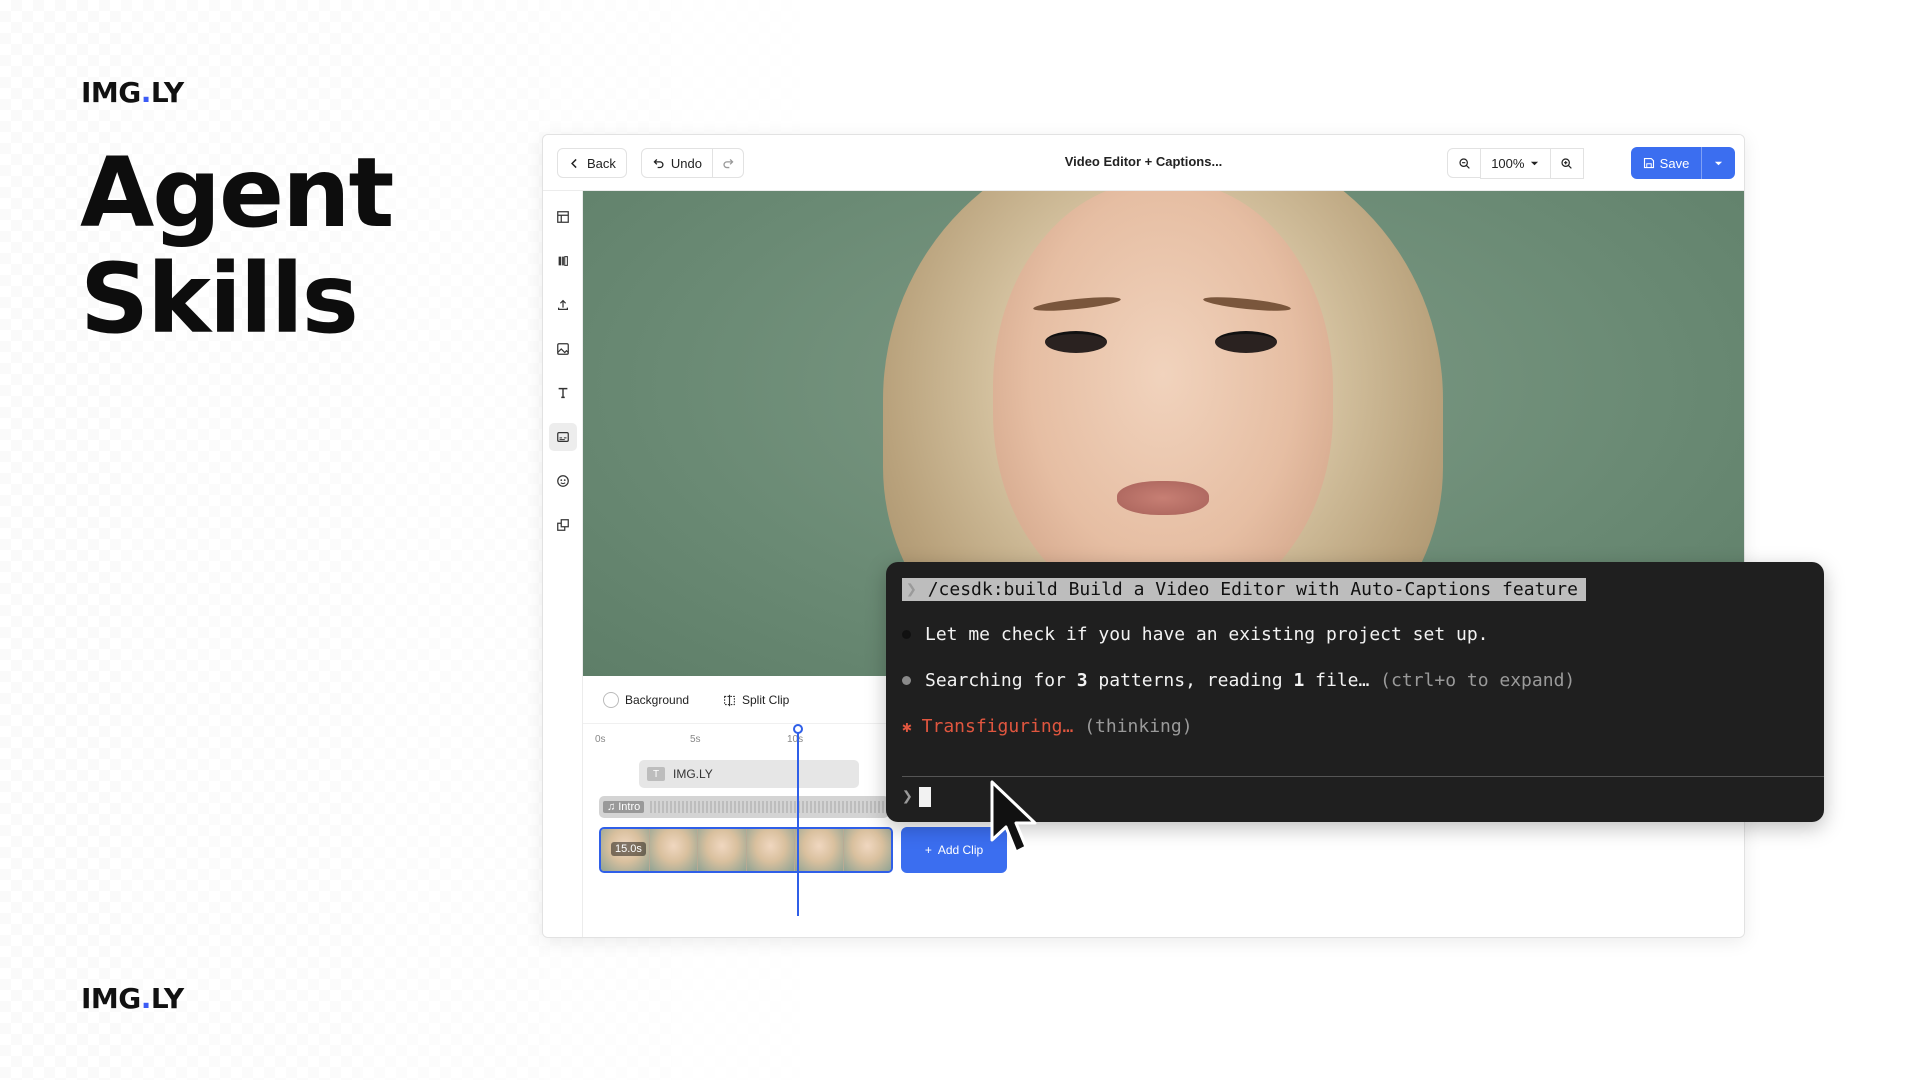 The height and width of the screenshot is (1080, 1920). I want to click on text-track: T IMG.LY, so click(749, 774).